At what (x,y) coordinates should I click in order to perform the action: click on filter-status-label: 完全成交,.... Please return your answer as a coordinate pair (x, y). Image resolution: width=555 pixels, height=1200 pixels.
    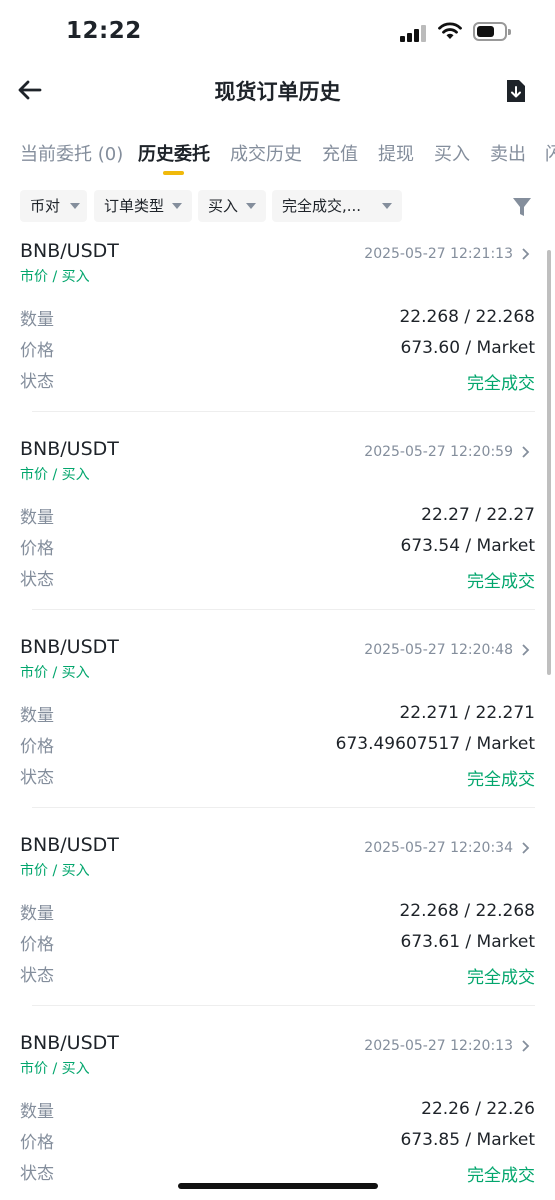
    Looking at the image, I should click on (322, 206).